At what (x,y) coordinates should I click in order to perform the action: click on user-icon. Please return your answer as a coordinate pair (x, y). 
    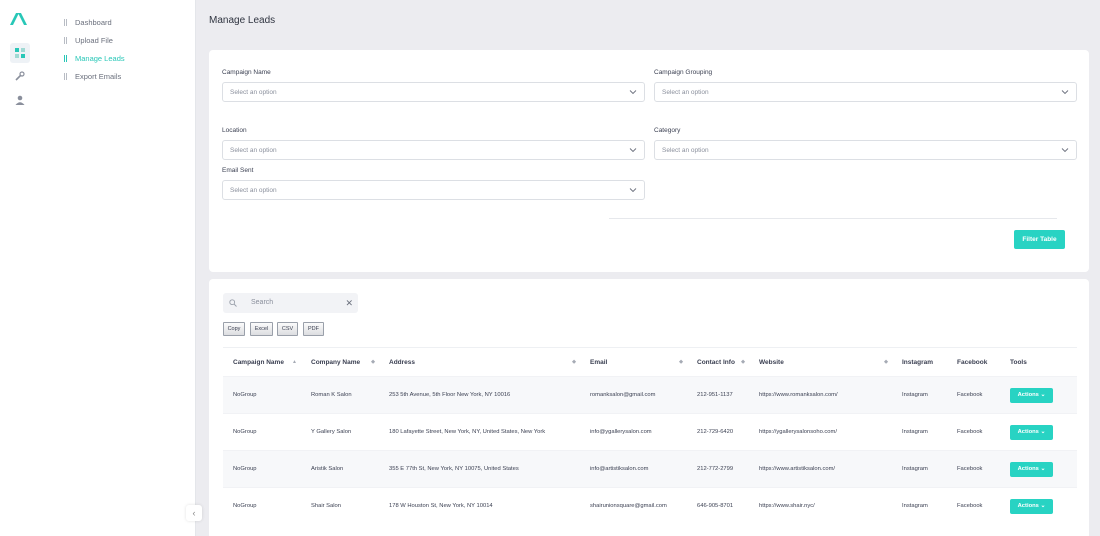
    Looking at the image, I should click on (20, 100).